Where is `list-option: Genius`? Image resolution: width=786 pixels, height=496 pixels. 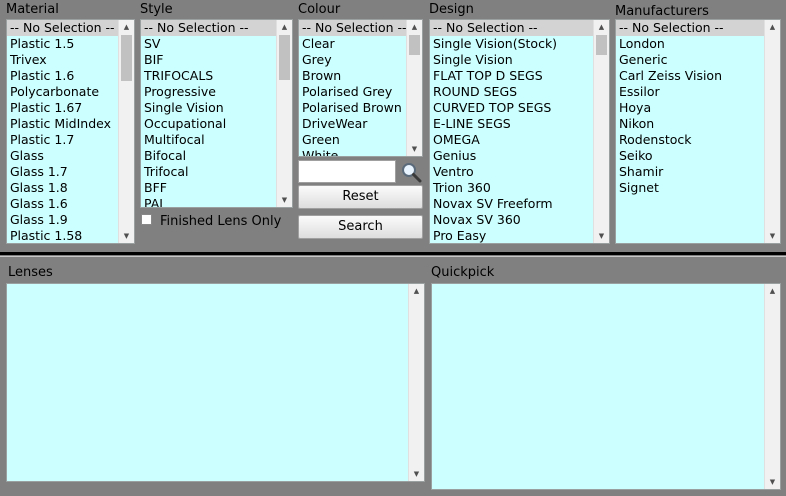 list-option: Genius is located at coordinates (511, 156).